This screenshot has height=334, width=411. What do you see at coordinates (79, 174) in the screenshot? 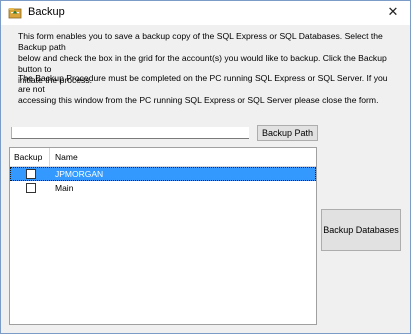
I see `account-name: JPMORGAN` at bounding box center [79, 174].